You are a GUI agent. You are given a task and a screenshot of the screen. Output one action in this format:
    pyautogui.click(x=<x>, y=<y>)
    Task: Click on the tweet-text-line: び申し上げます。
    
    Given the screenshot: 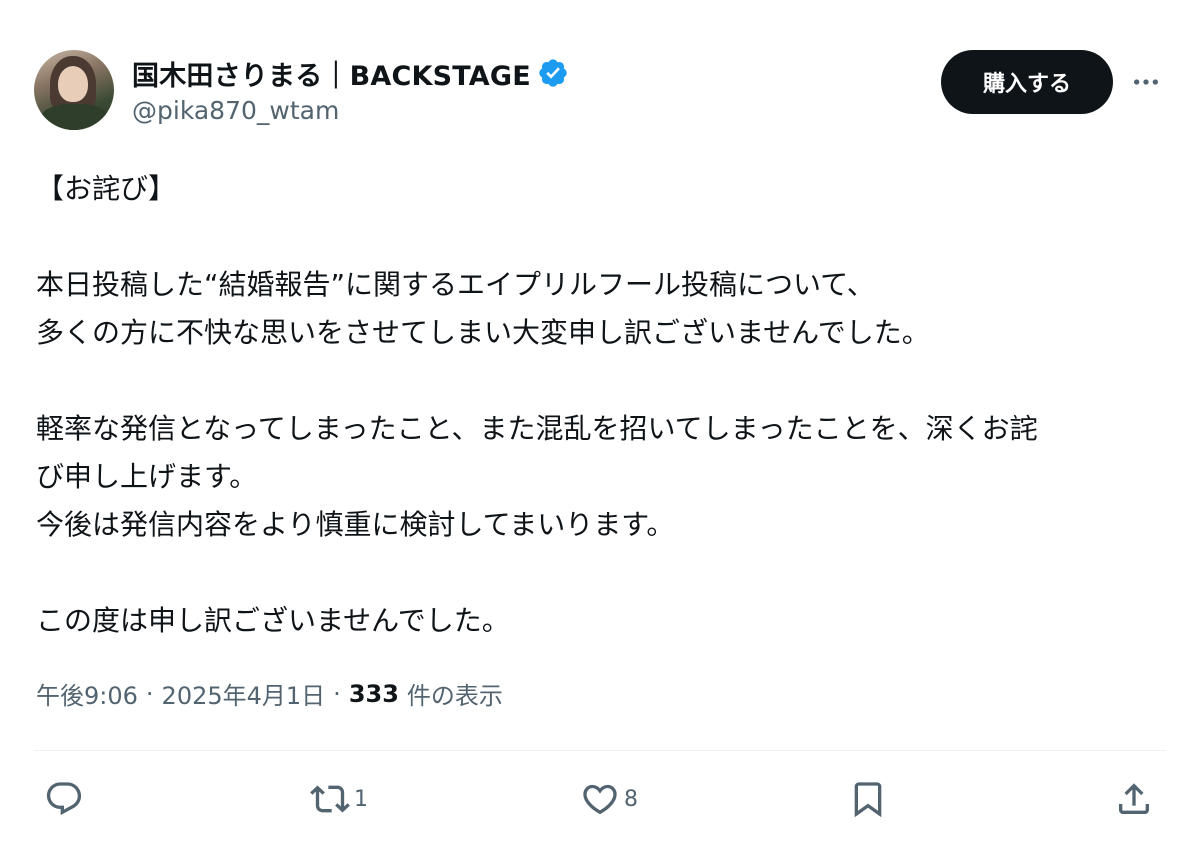 What is the action you would take?
    pyautogui.click(x=147, y=476)
    